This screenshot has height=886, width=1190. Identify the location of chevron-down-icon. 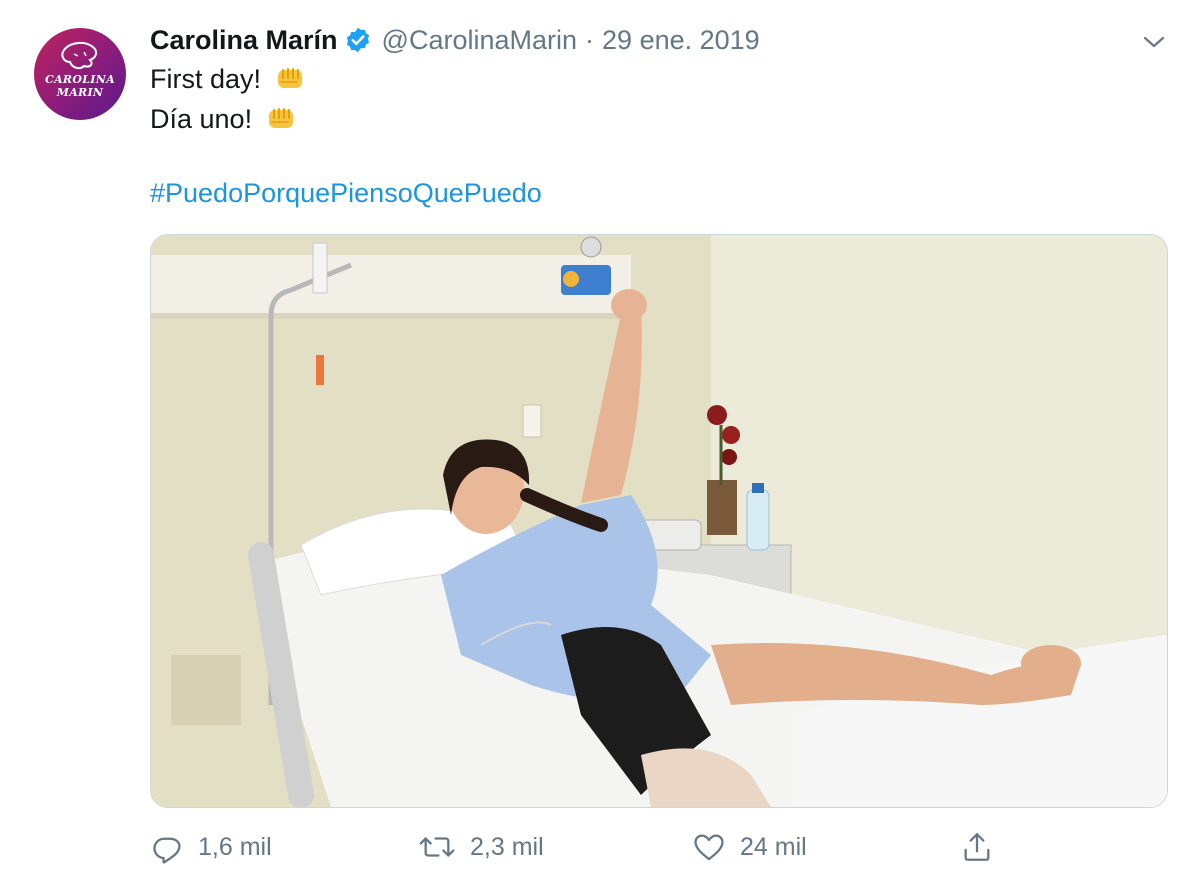
(1154, 42).